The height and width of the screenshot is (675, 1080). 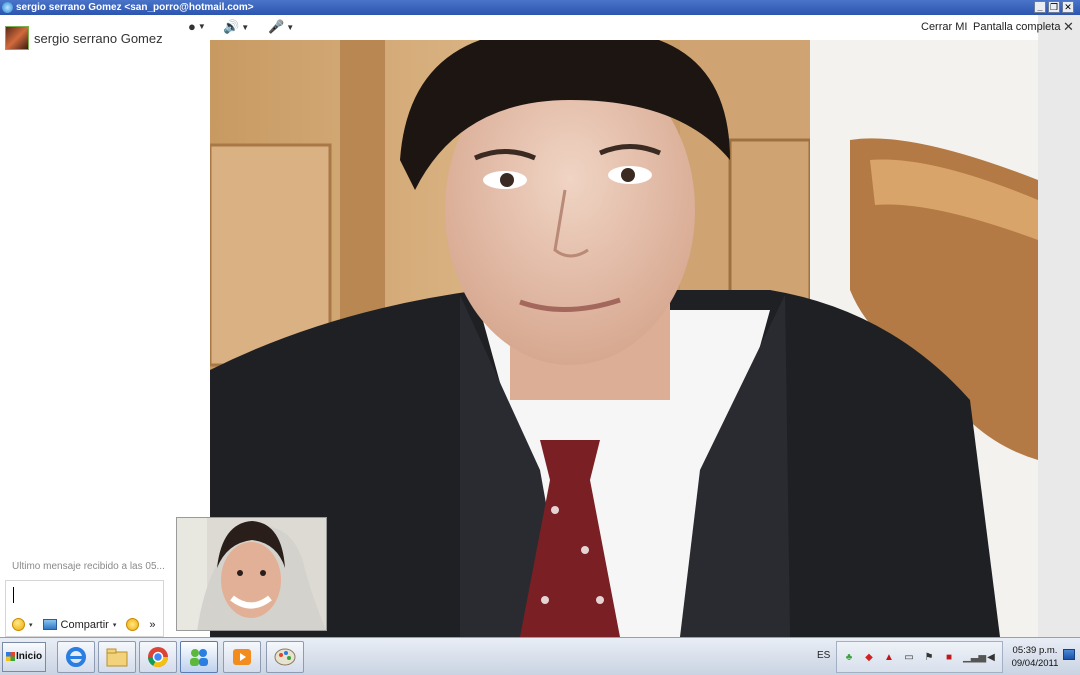 I want to click on contact-header: sergio serrano Gomez, so click(x=84, y=38).